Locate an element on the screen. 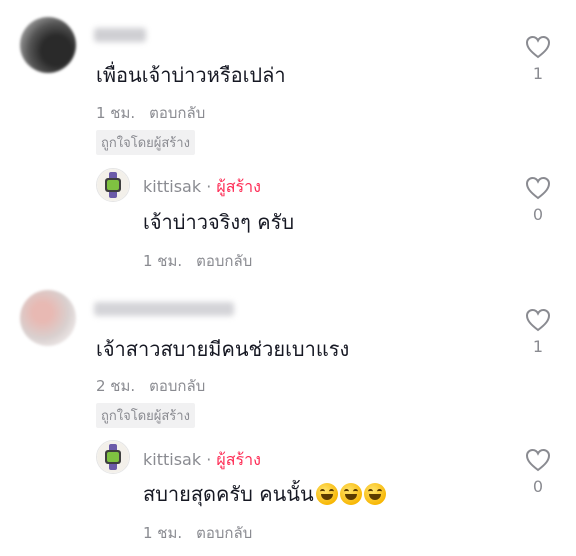 The height and width of the screenshot is (556, 576). comment-text: เจ้าสาวสบายมีคนช่วยเบาแรง is located at coordinates (223, 349).